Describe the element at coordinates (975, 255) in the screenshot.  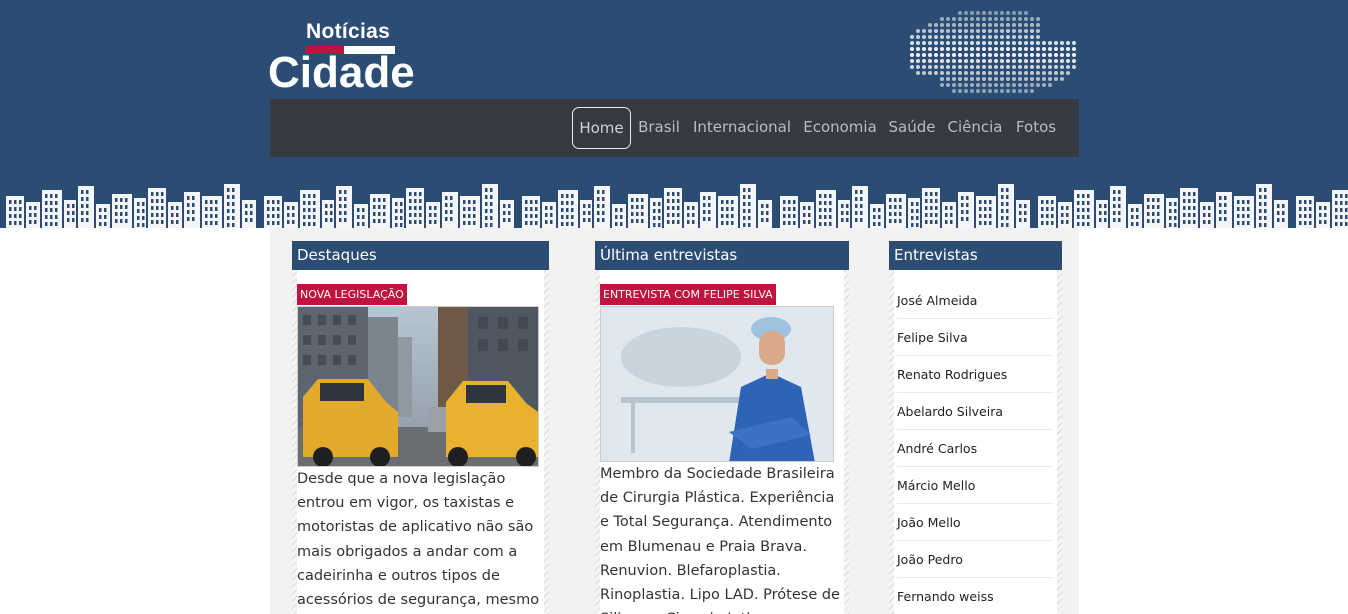
I see `entrevistas-title: Entrevistas` at that location.